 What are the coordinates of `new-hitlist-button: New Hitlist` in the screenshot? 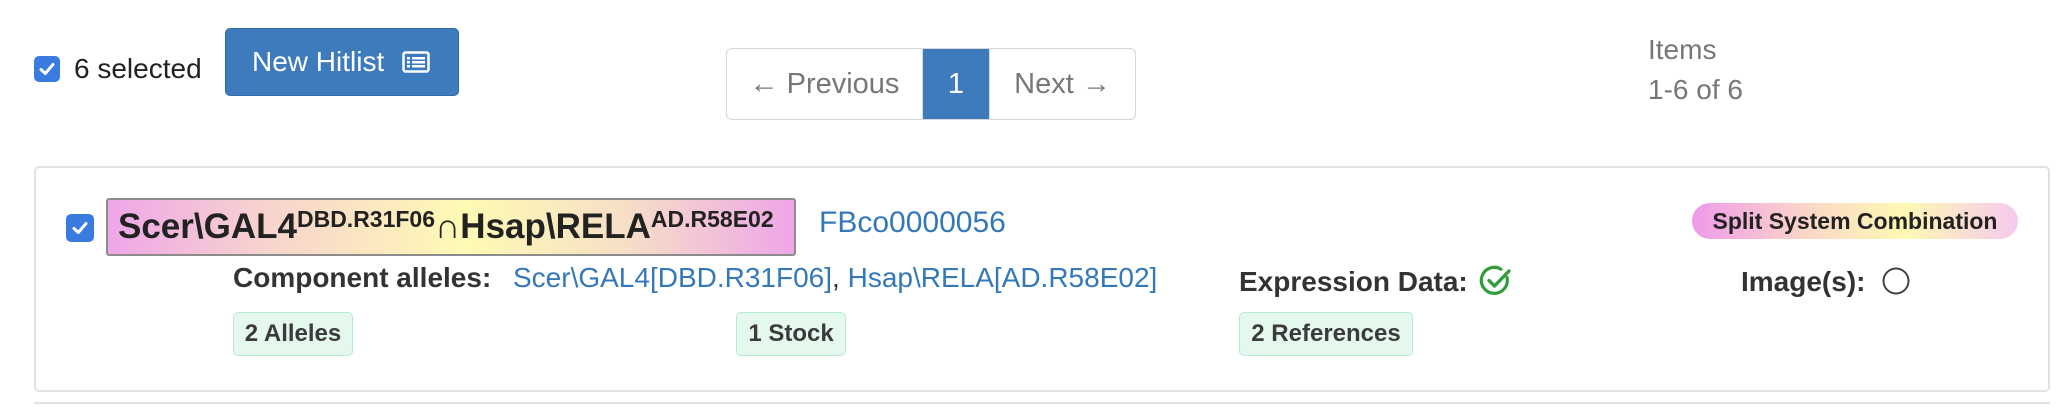 It's located at (342, 62).